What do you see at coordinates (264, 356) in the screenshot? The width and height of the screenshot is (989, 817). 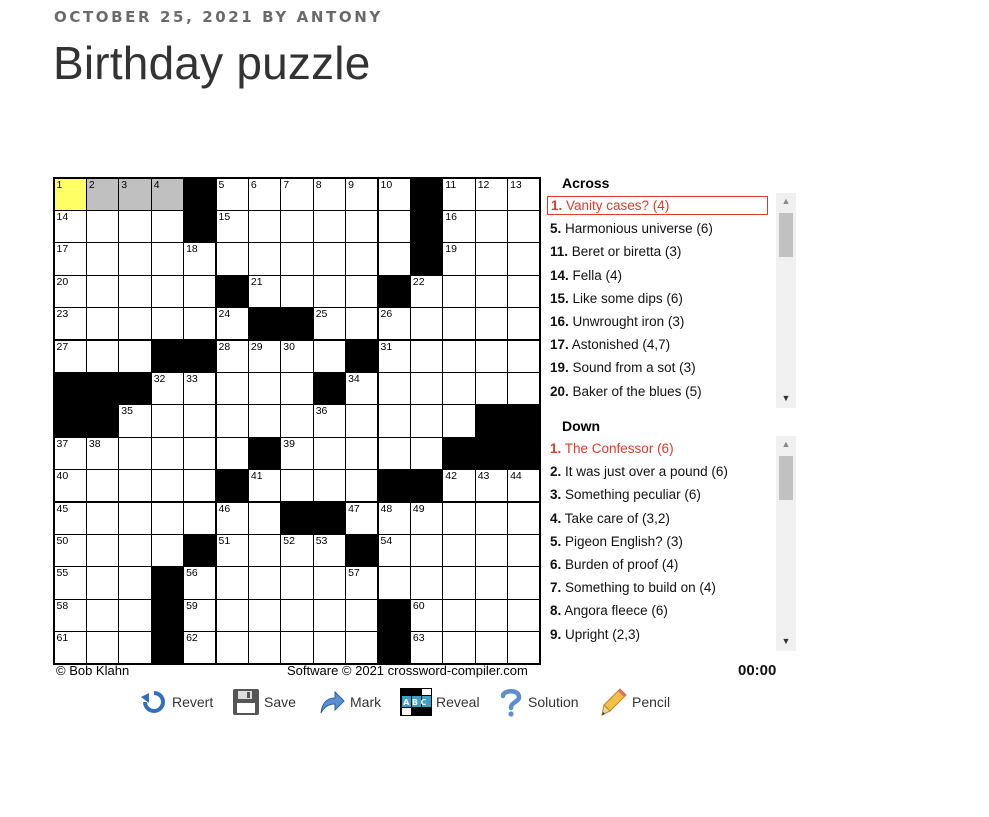 I see `grid-cell: 29` at bounding box center [264, 356].